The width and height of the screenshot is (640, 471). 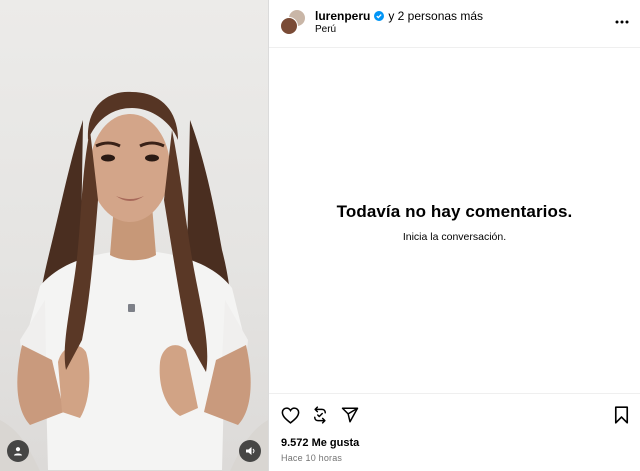 I want to click on no-comments-title: Todavía no hay comentarios., so click(x=454, y=211).